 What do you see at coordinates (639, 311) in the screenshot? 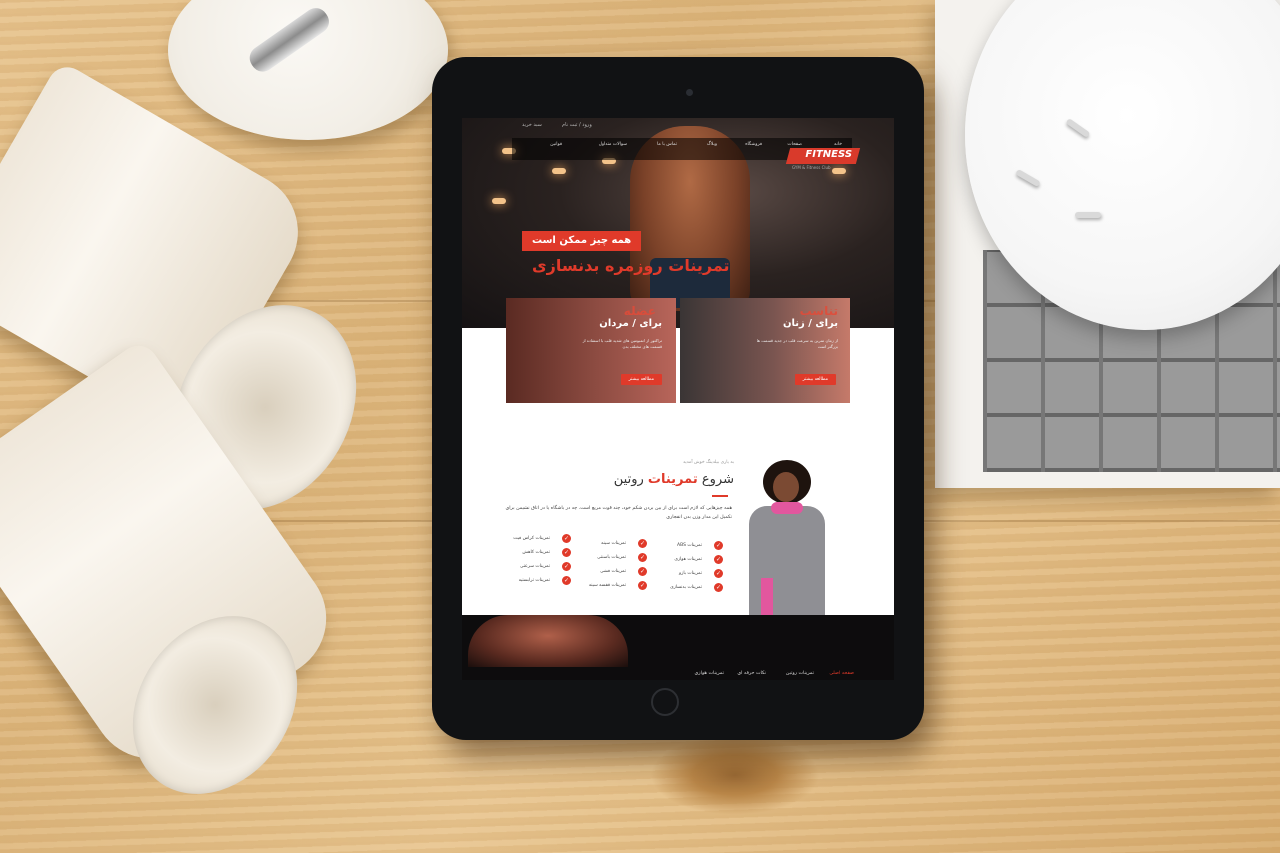
I see `card-accent-text: عضله` at bounding box center [639, 311].